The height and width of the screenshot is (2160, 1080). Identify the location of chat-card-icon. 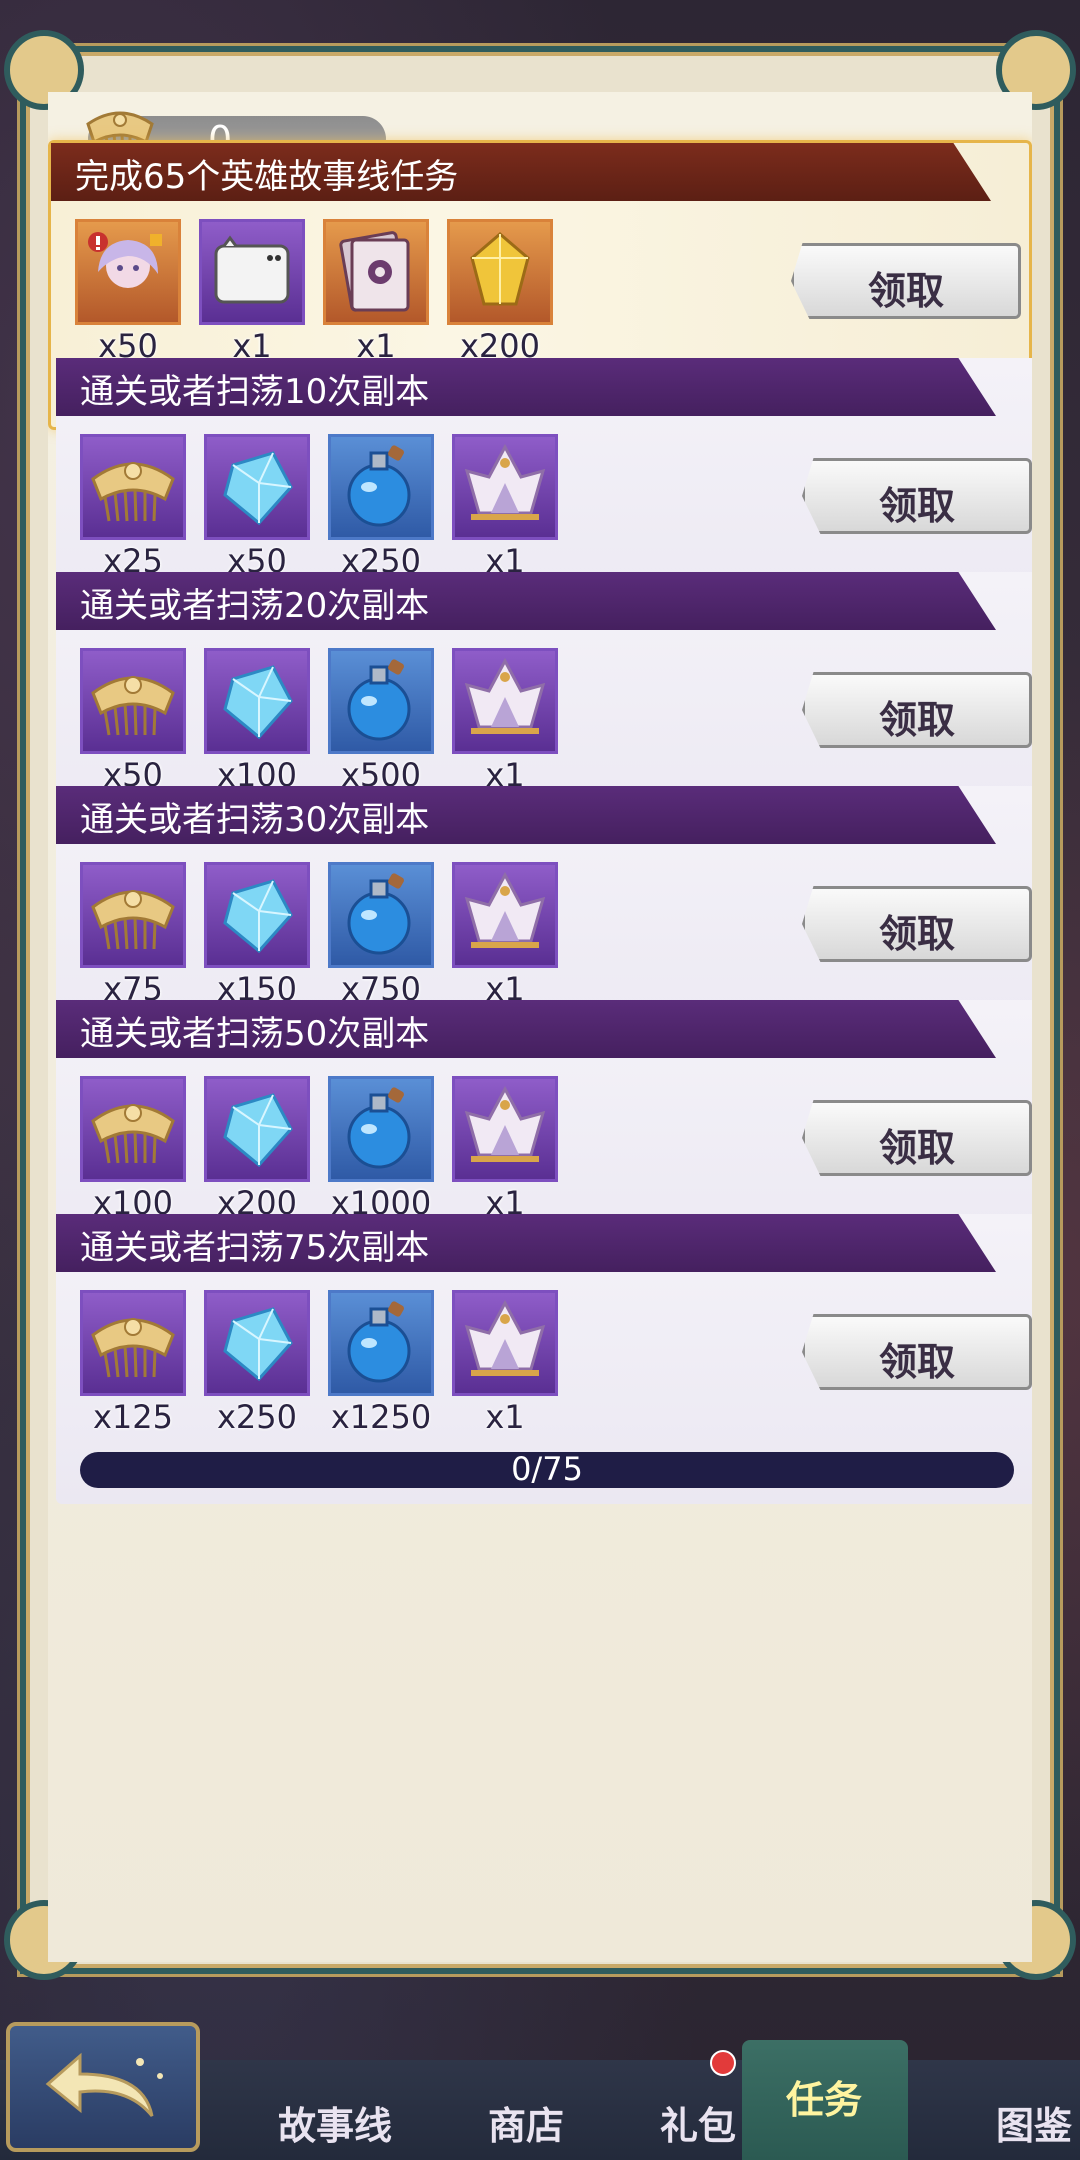
(252, 269).